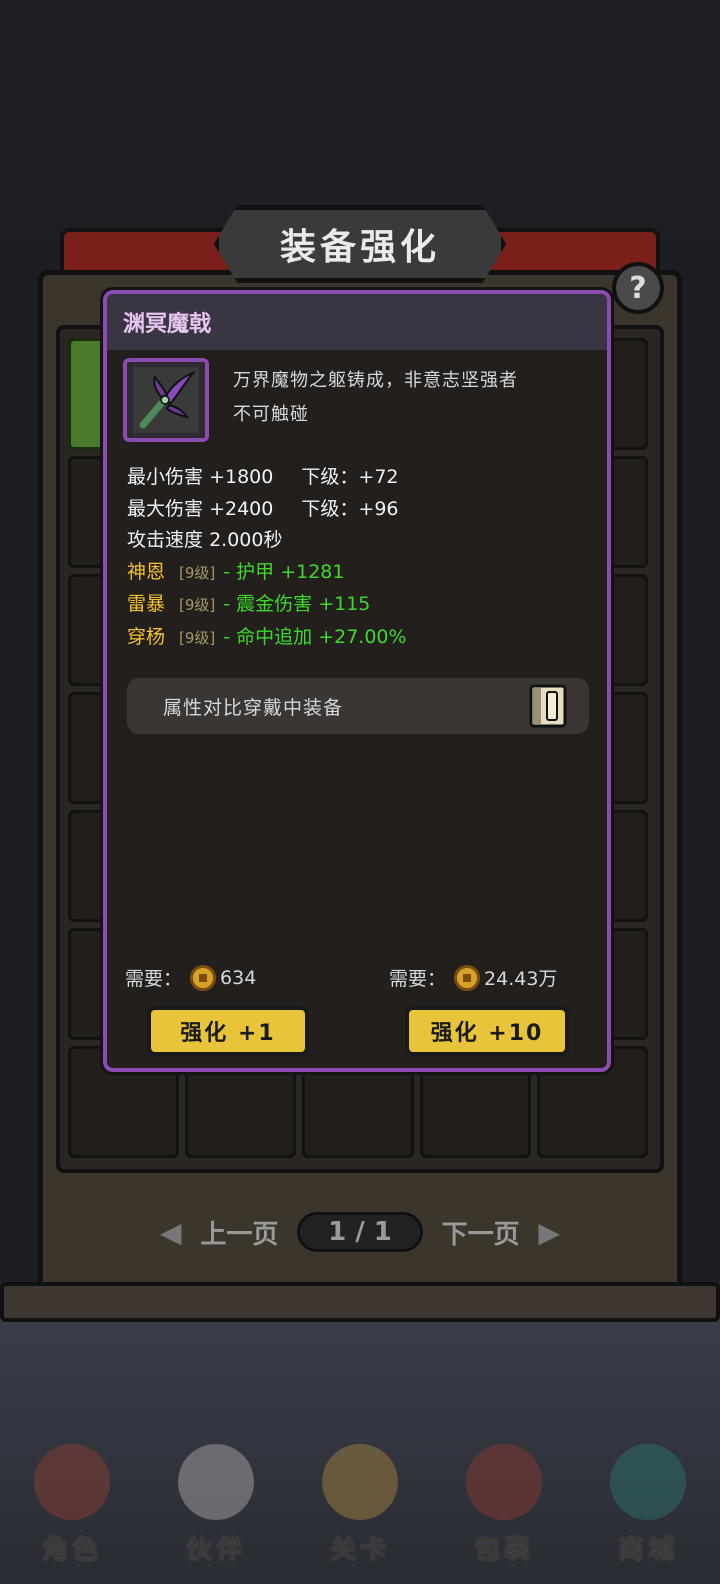  Describe the element at coordinates (359, 247) in the screenshot. I see `page-title: 装备强化` at that location.